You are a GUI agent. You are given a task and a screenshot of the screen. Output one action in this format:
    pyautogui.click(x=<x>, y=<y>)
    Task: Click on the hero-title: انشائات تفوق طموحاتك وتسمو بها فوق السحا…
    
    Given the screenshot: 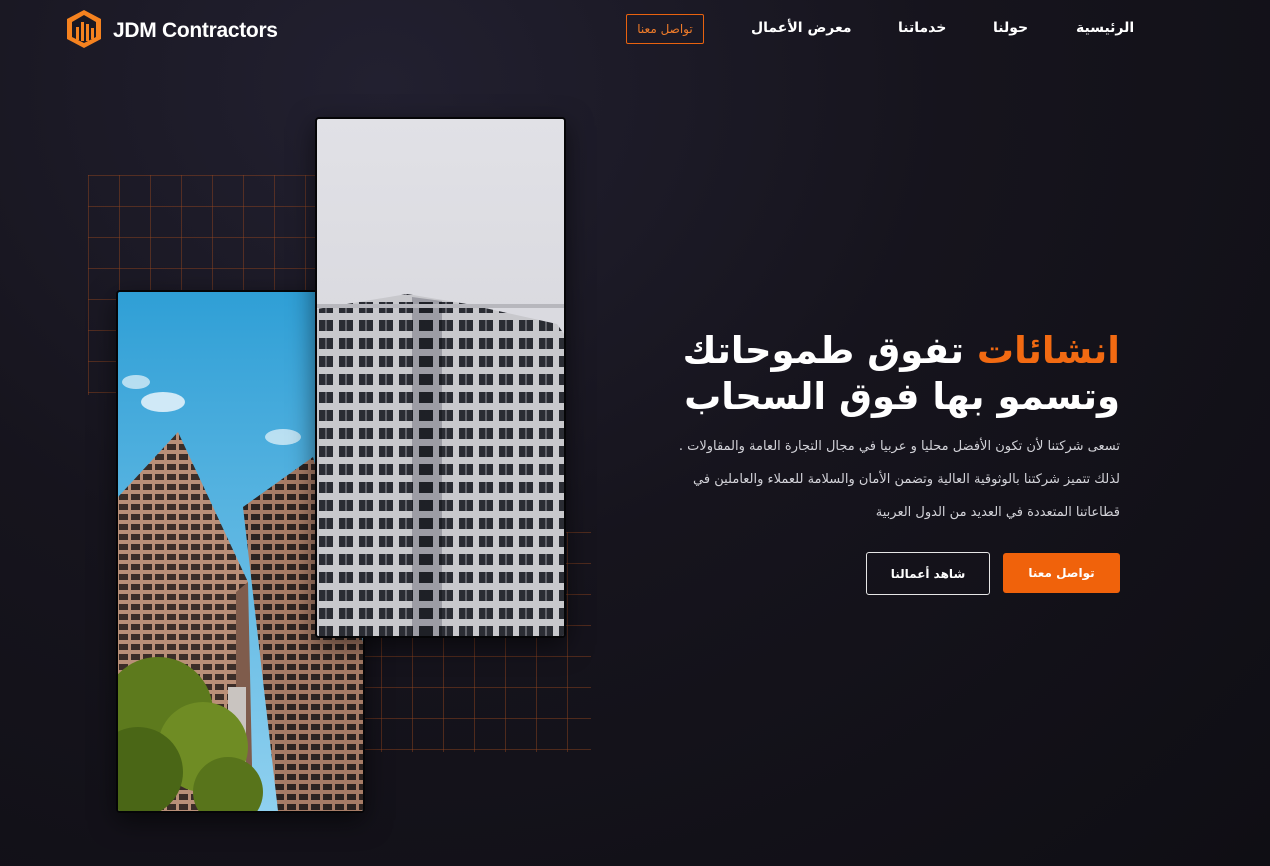 What is the action you would take?
    pyautogui.click(x=840, y=374)
    